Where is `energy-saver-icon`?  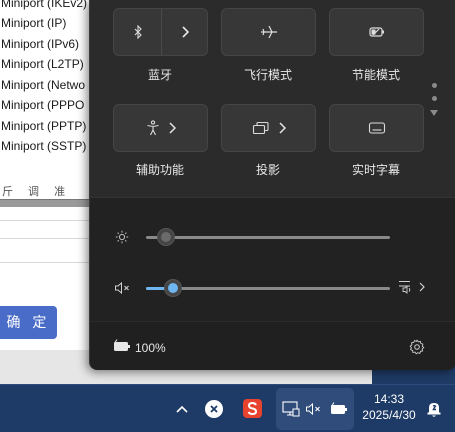
energy-saver-icon is located at coordinates (376, 32).